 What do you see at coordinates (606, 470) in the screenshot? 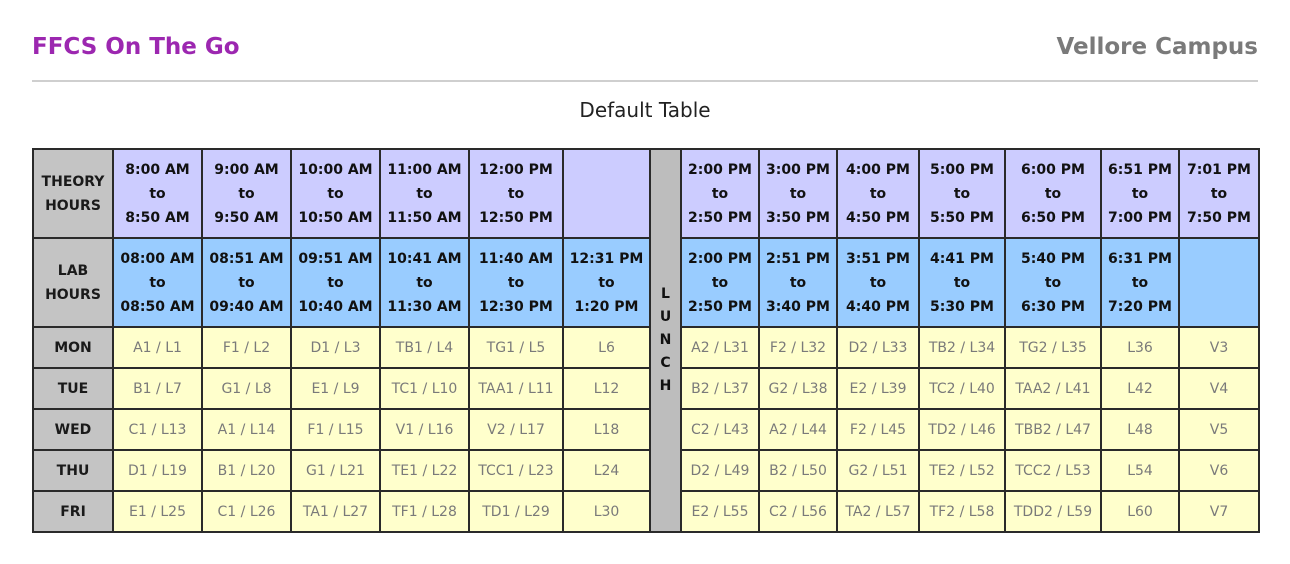
I see `timetable-slot-cell: L24` at bounding box center [606, 470].